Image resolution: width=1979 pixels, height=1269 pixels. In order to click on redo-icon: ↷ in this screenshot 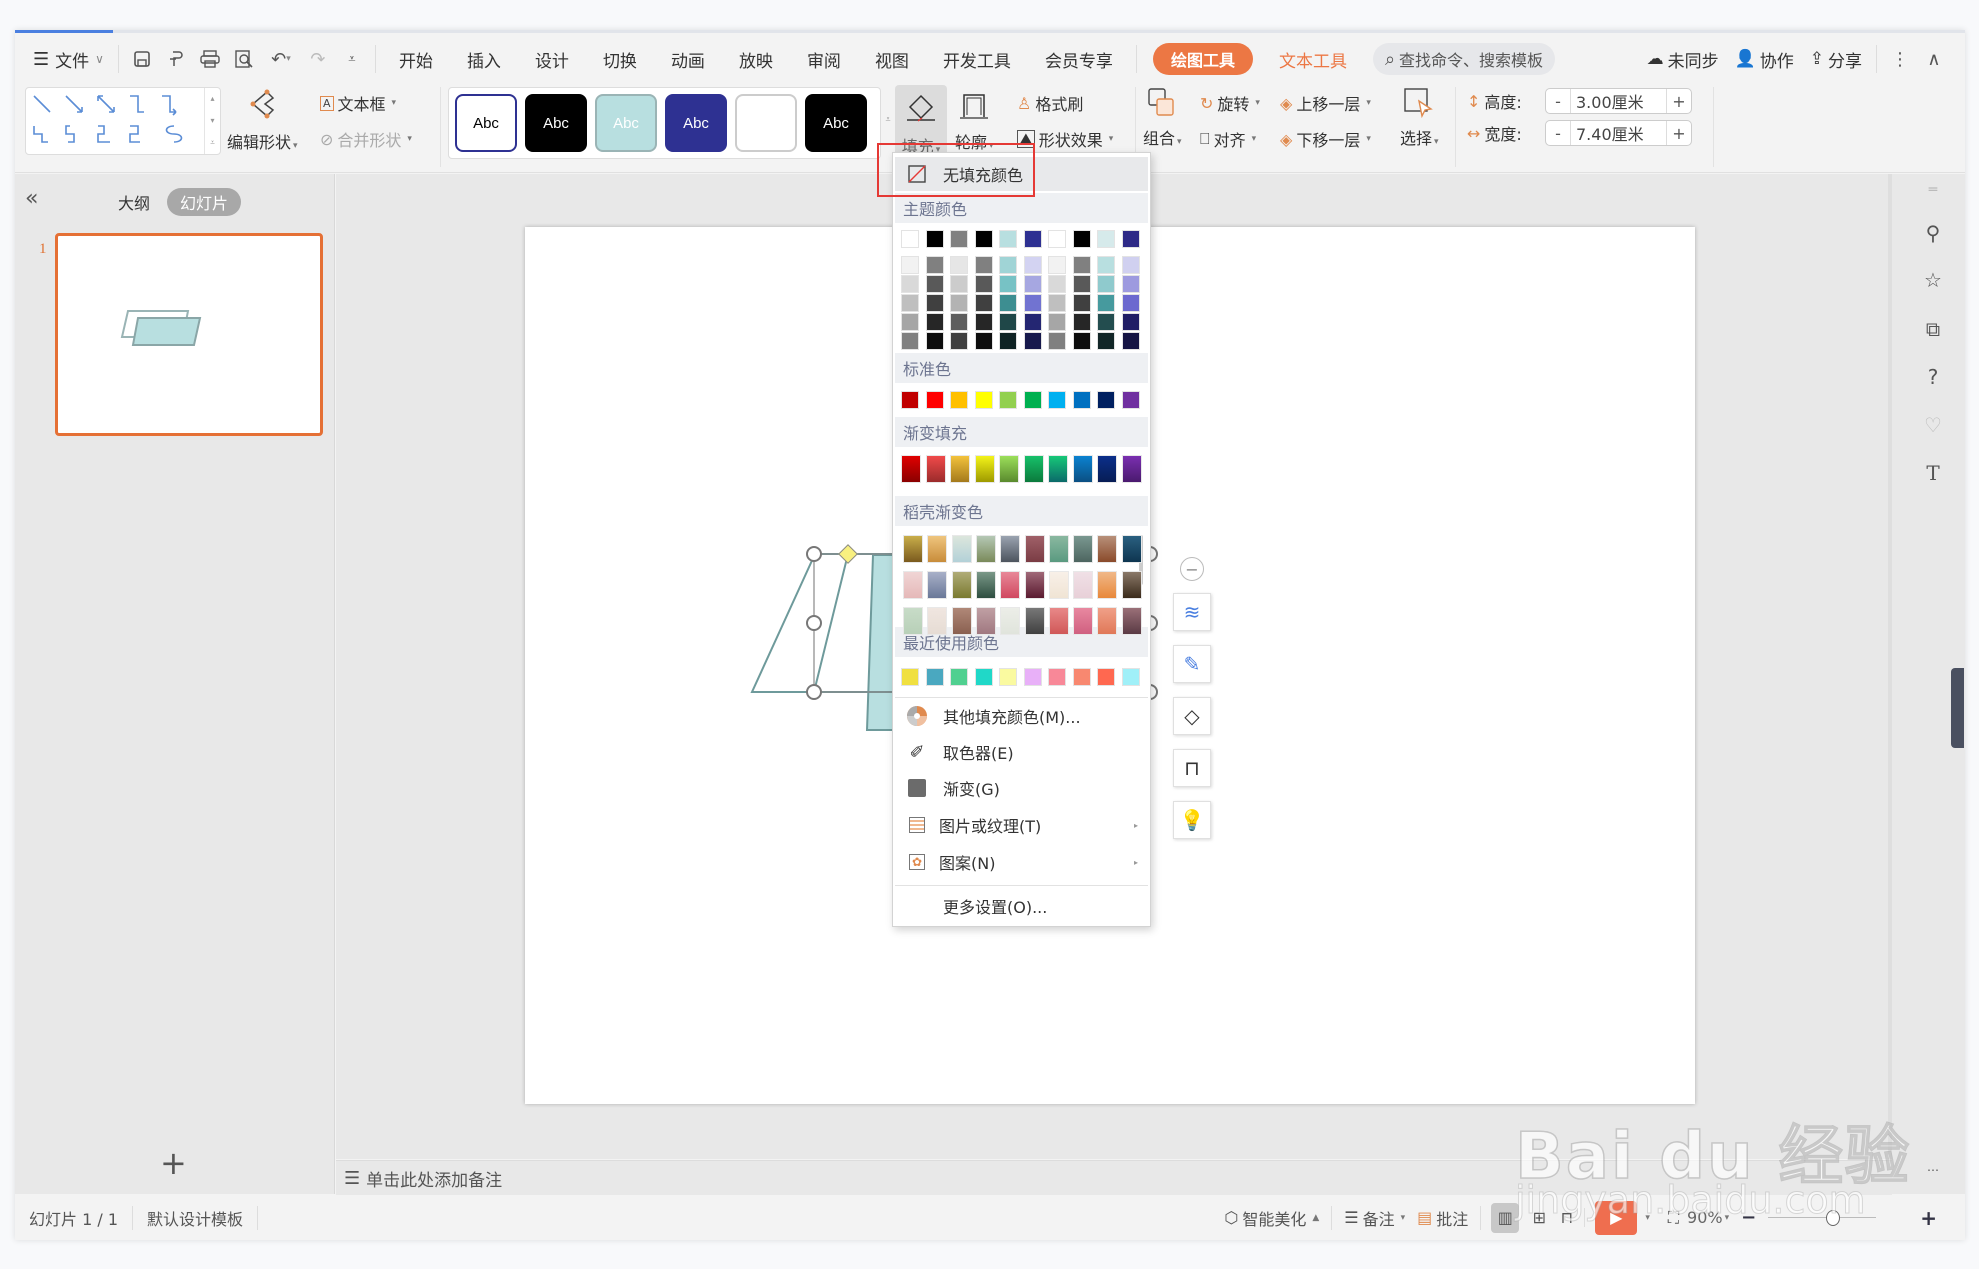, I will do `click(318, 59)`.